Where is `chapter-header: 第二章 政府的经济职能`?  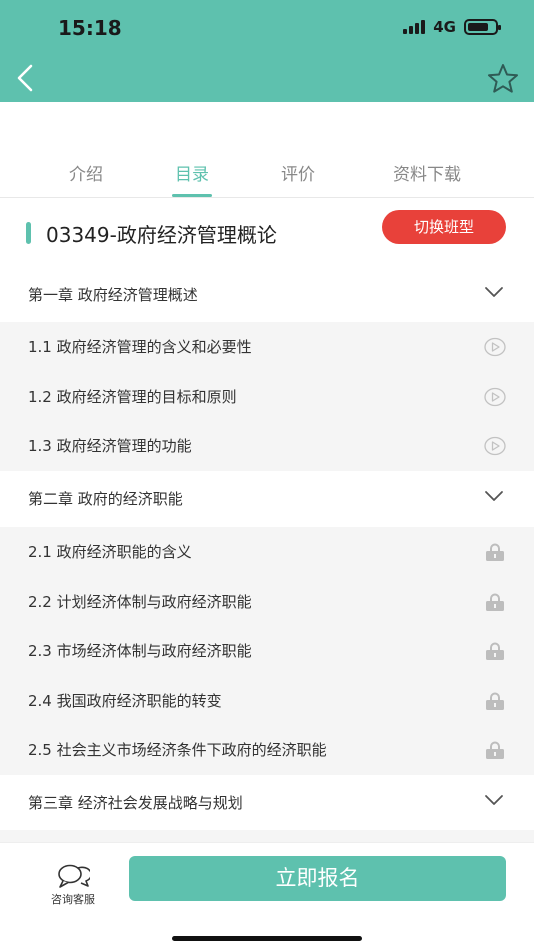
chapter-header: 第二章 政府的经济职能 is located at coordinates (267, 498).